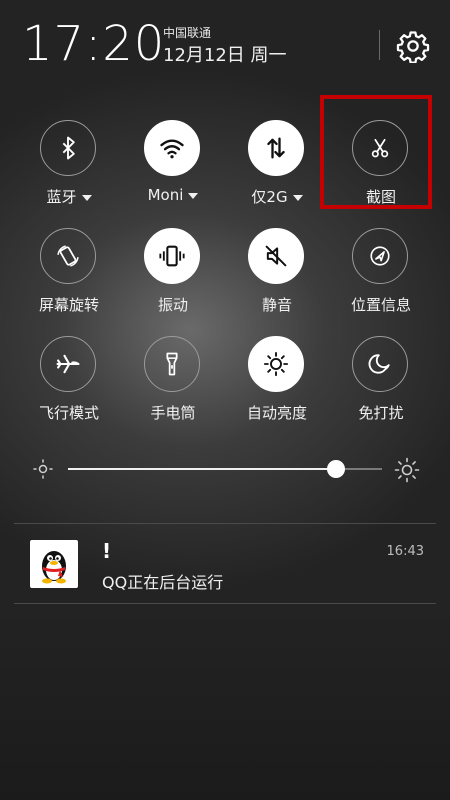 This screenshot has height=800, width=450. I want to click on tile-moon: 免打扰, so click(381, 386).